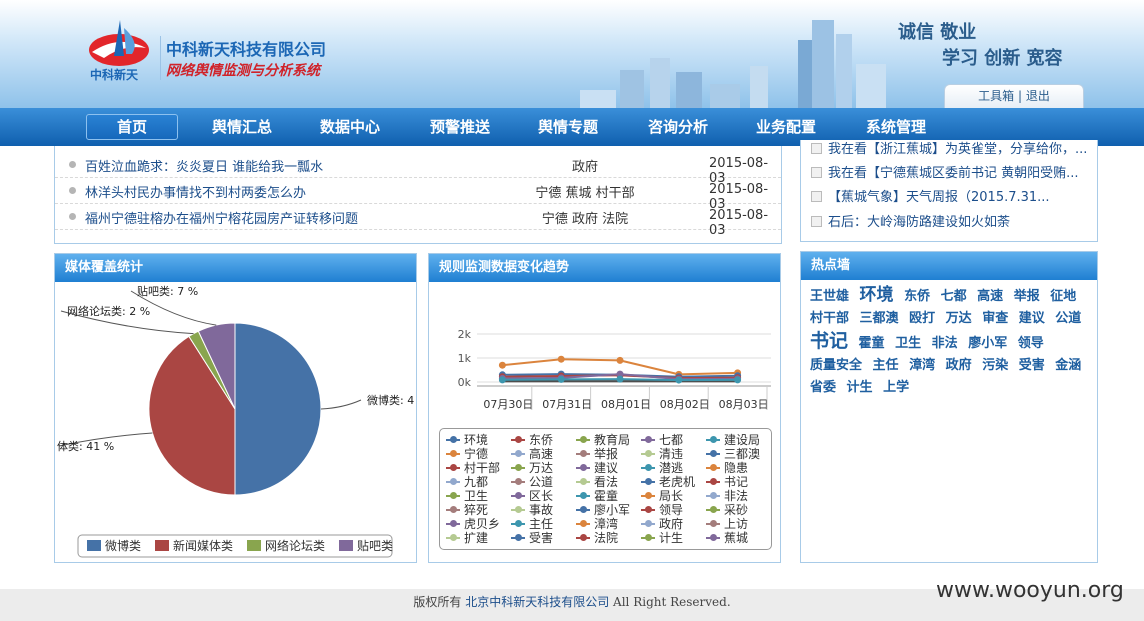 Image resolution: width=1144 pixels, height=621 pixels. What do you see at coordinates (945, 343) in the screenshot?
I see `hot-word-link: 非法` at bounding box center [945, 343].